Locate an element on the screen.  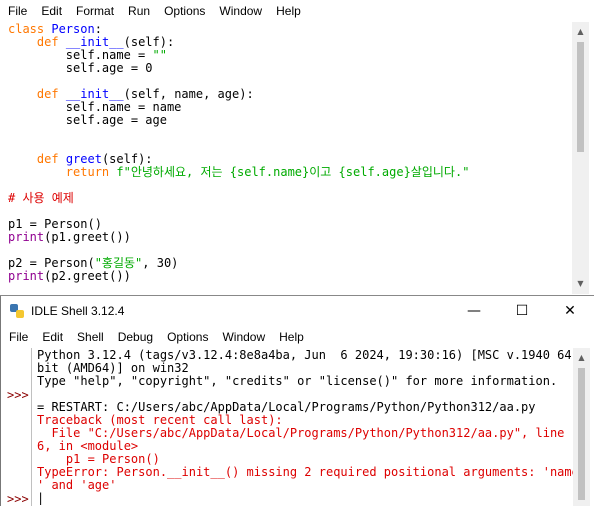
code-line: self.age = 0 is located at coordinates (80, 68).